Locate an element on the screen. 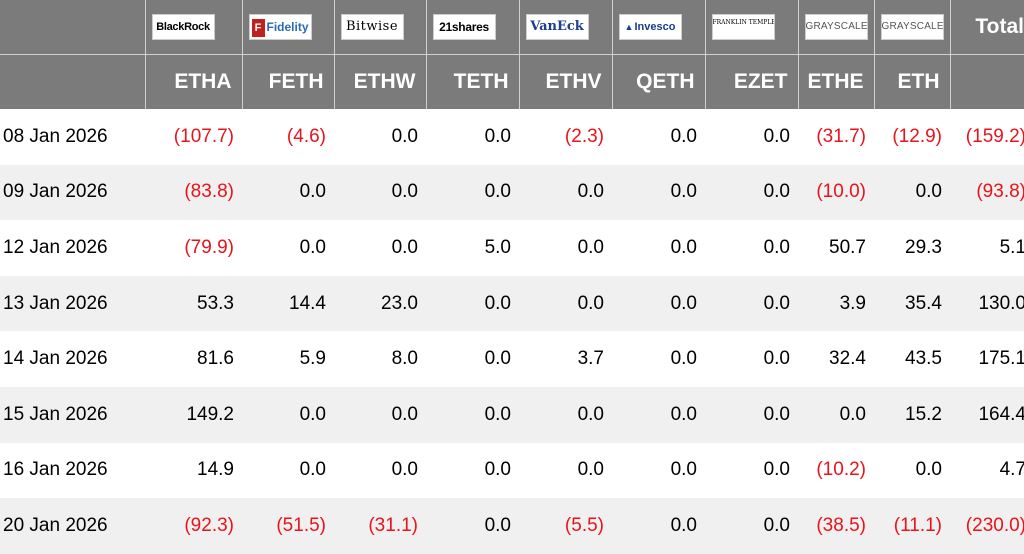 The image size is (1024, 554). date-cell: 14 Jan 2026 is located at coordinates (72, 359).